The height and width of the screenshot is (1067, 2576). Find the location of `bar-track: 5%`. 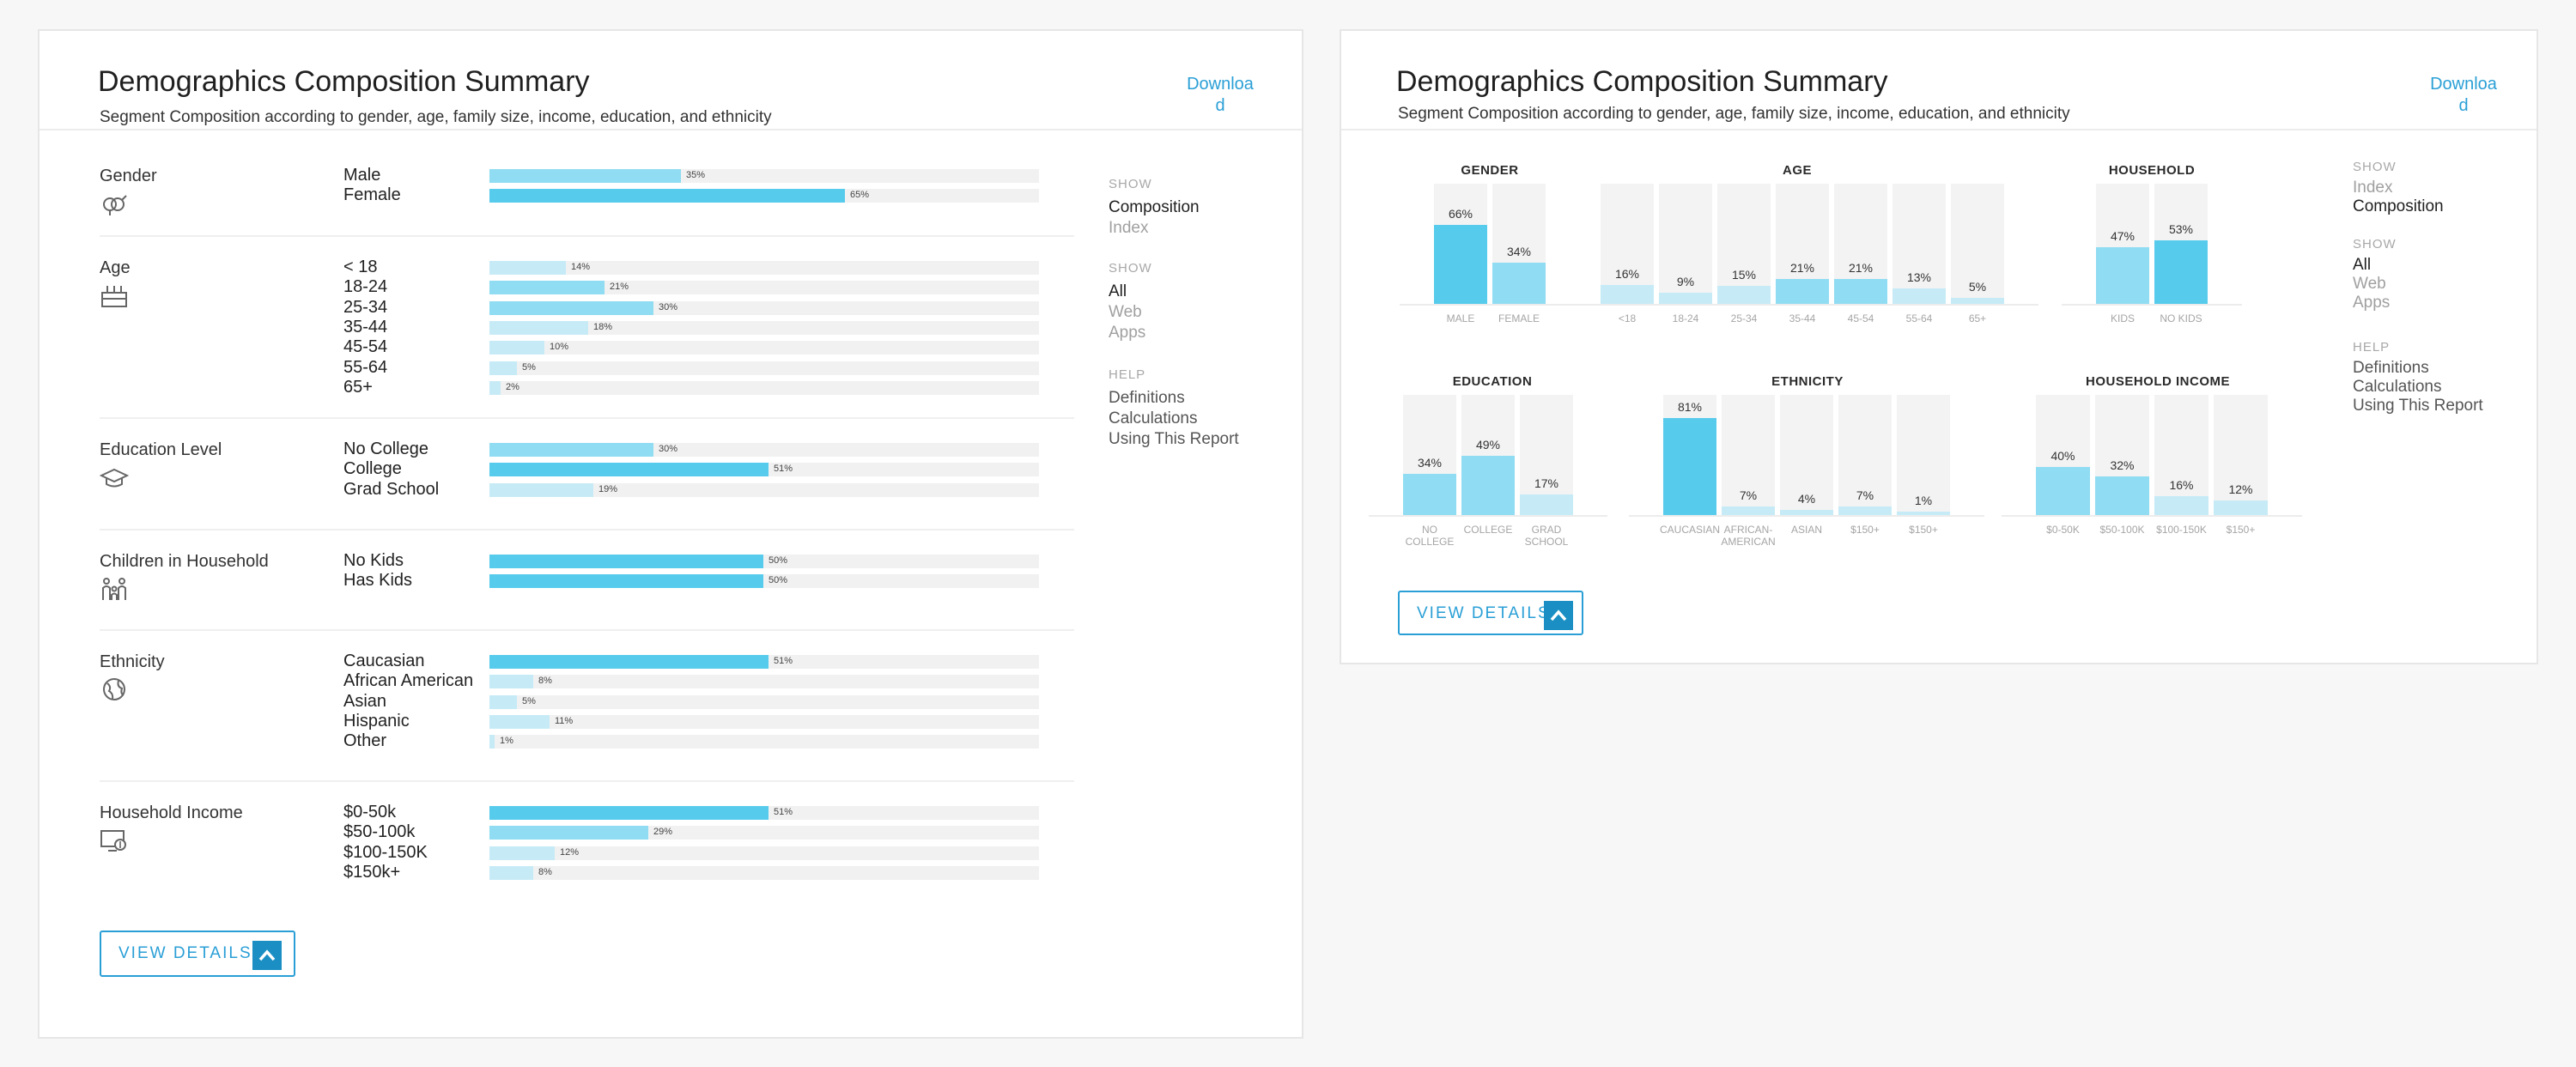

bar-track: 5% is located at coordinates (764, 368).